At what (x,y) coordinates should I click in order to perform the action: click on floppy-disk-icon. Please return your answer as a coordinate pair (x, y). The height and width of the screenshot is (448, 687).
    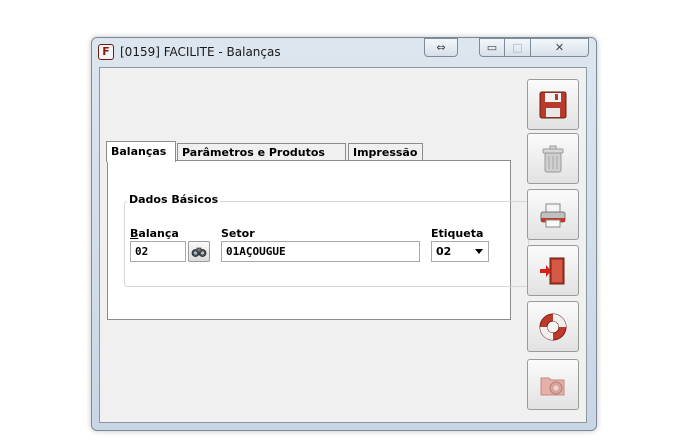
    Looking at the image, I should click on (553, 104).